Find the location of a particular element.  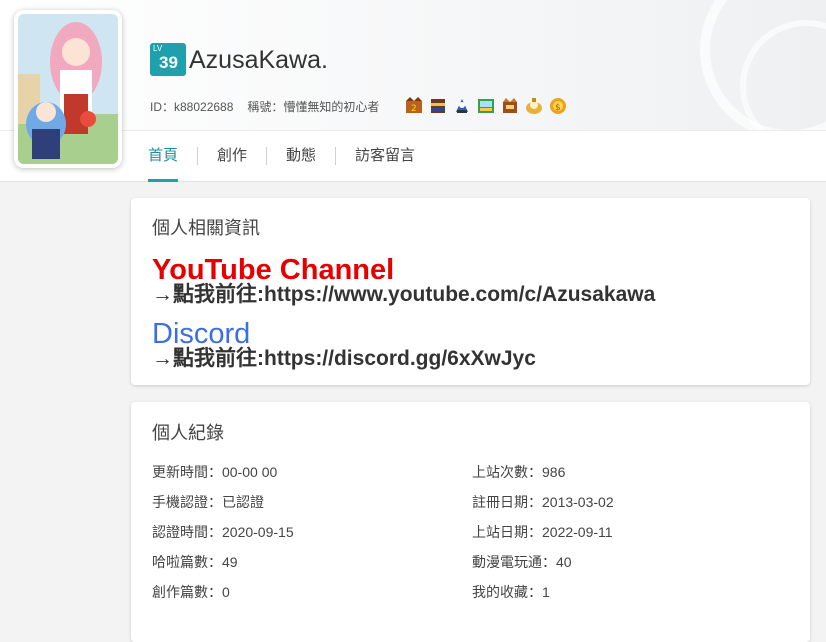

badge-icon-1: 2 is located at coordinates (414, 106).